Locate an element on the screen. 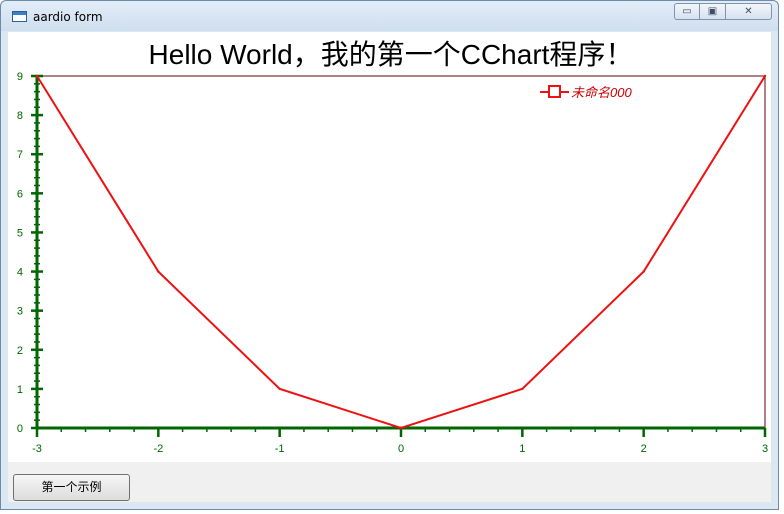 The width and height of the screenshot is (784, 514). x-tick-label: 0 is located at coordinates (401, 449).